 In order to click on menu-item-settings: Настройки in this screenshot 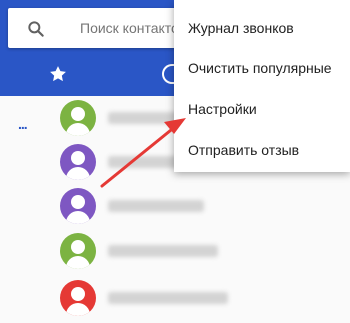, I will do `click(262, 109)`.